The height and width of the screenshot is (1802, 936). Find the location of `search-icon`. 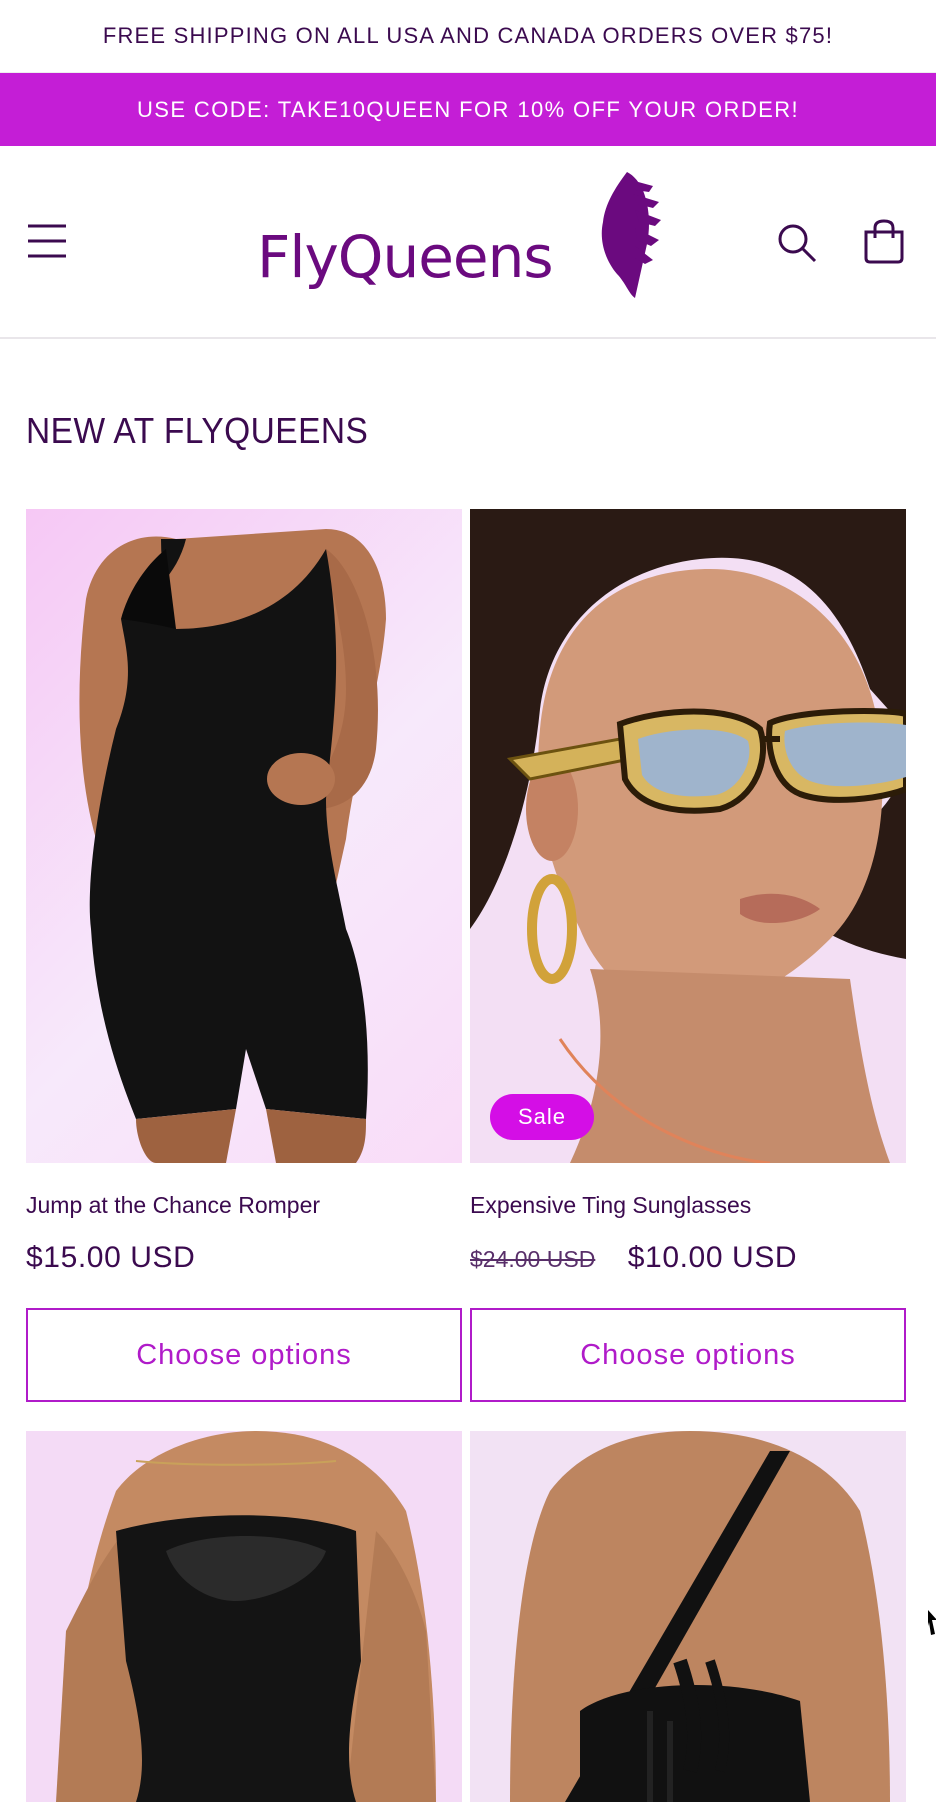

search-icon is located at coordinates (797, 243).